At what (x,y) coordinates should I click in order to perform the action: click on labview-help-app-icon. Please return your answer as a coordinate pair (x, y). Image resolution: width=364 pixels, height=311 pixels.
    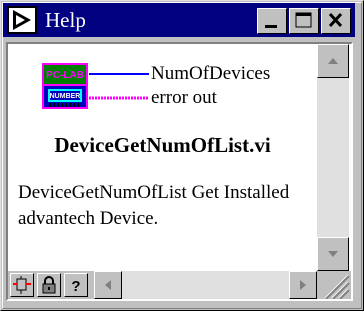
    Looking at the image, I should click on (22, 20).